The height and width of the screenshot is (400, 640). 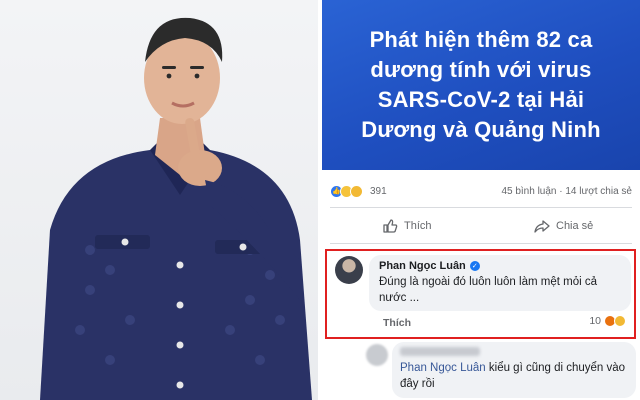 What do you see at coordinates (349, 270) in the screenshot?
I see `commenter-avatar` at bounding box center [349, 270].